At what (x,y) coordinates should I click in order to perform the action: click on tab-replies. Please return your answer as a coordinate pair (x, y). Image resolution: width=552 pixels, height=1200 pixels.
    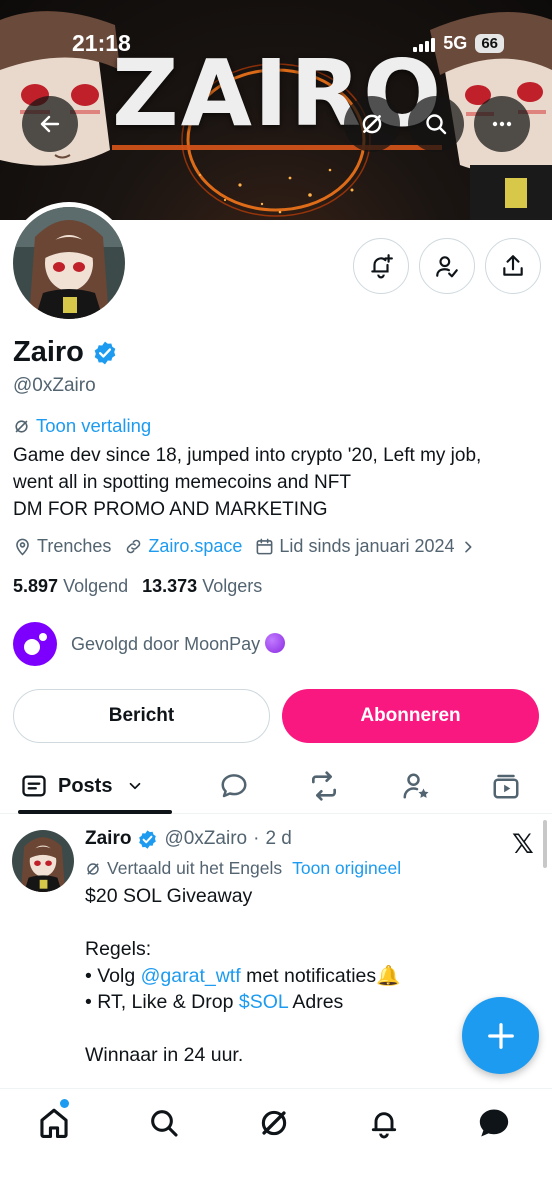
    Looking at the image, I should click on (234, 786).